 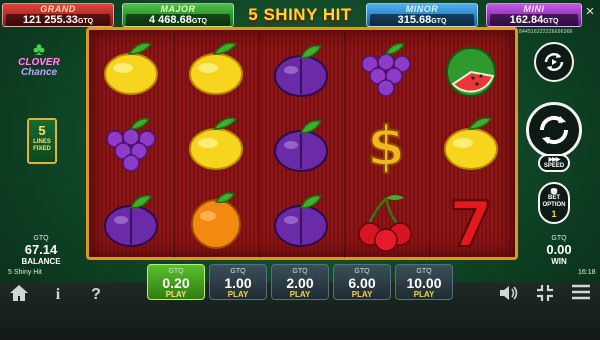 I want to click on game-title: 5 SHINY HIT, so click(x=300, y=14).